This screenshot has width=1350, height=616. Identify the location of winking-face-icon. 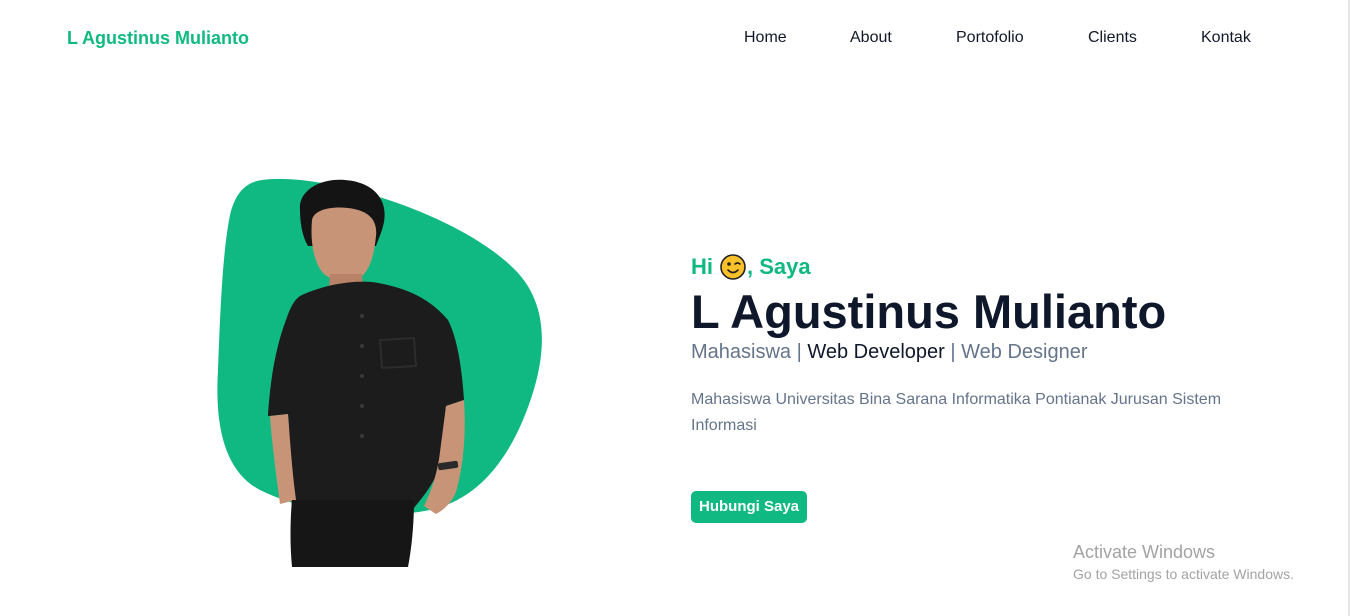
(733, 267).